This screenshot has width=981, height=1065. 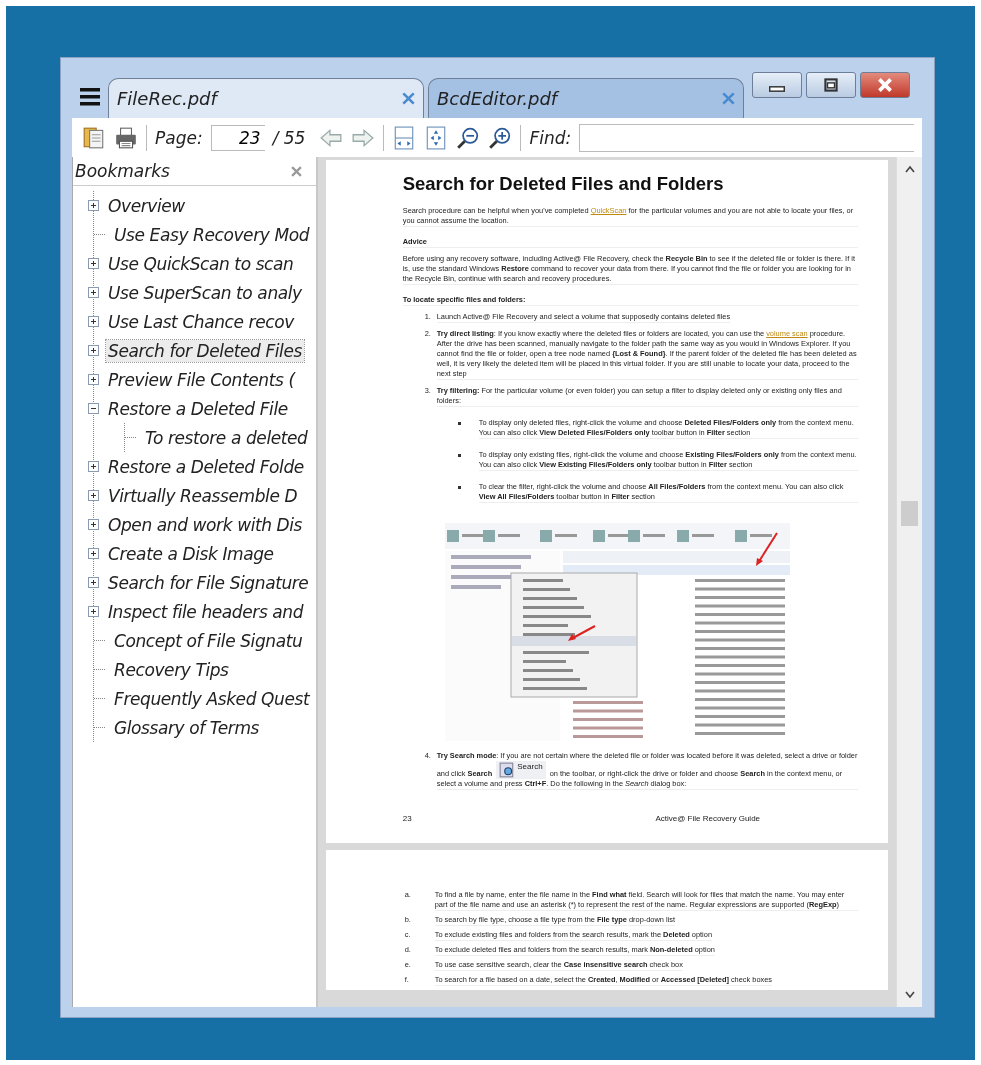 I want to click on vertical-scrollbar, so click(x=909, y=582).